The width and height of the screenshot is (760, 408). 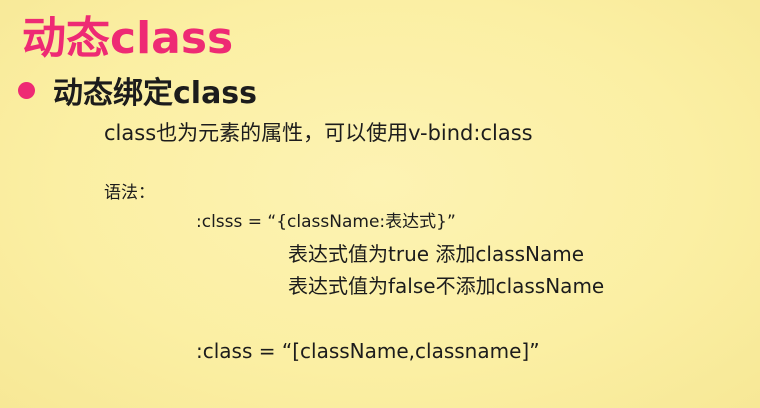 I want to click on note-true: 表达式值为true 添加className, so click(x=436, y=254).